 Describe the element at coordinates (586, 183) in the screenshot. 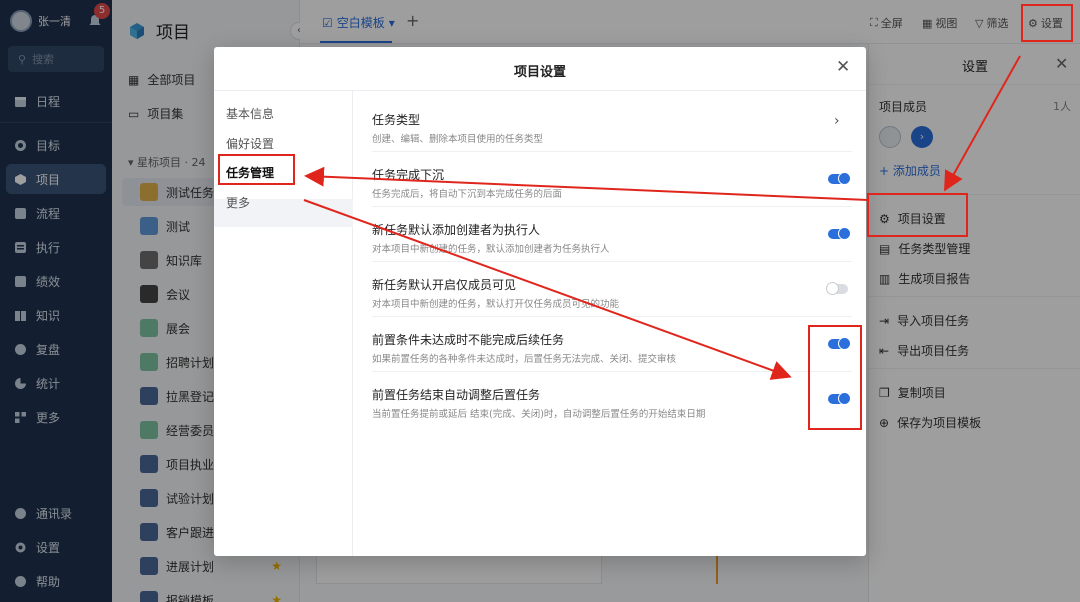

I see `arrow-project-settings-to-task-management` at that location.